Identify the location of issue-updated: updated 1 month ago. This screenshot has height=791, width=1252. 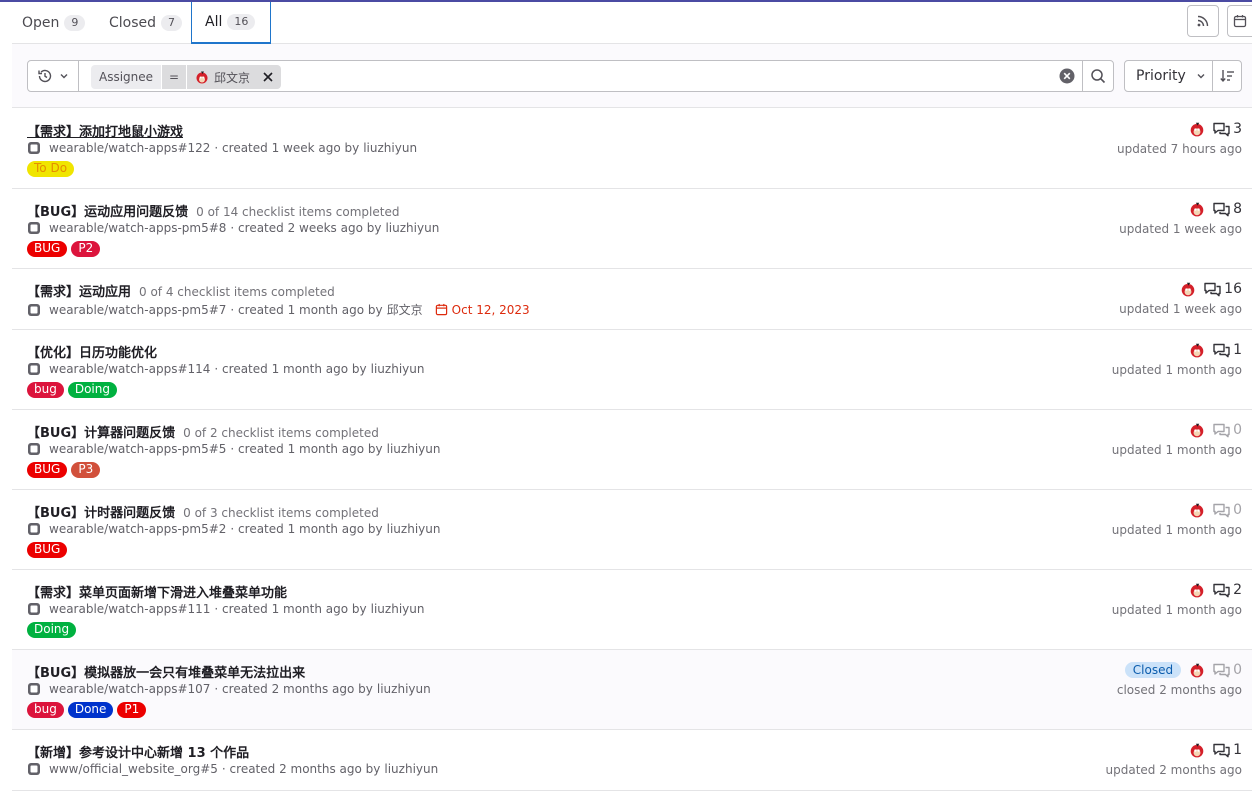
(1176, 610).